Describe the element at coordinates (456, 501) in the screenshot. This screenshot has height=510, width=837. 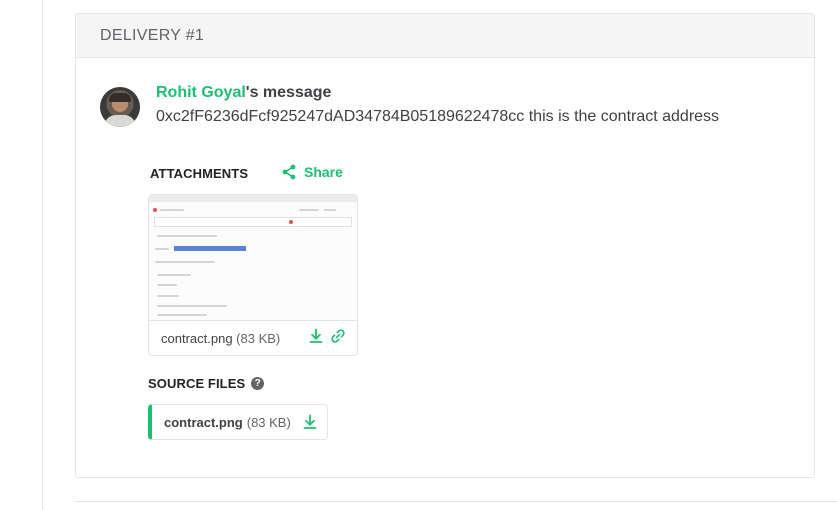
I see `bottom-divider` at that location.